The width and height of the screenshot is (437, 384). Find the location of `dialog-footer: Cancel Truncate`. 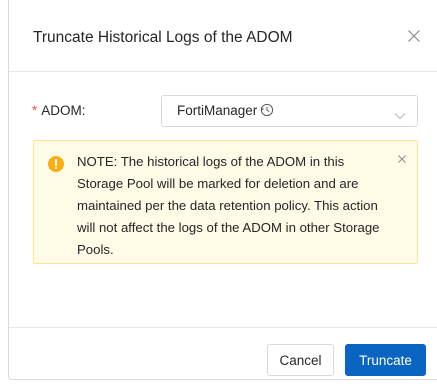

dialog-footer: Cancel Truncate is located at coordinates (223, 353).